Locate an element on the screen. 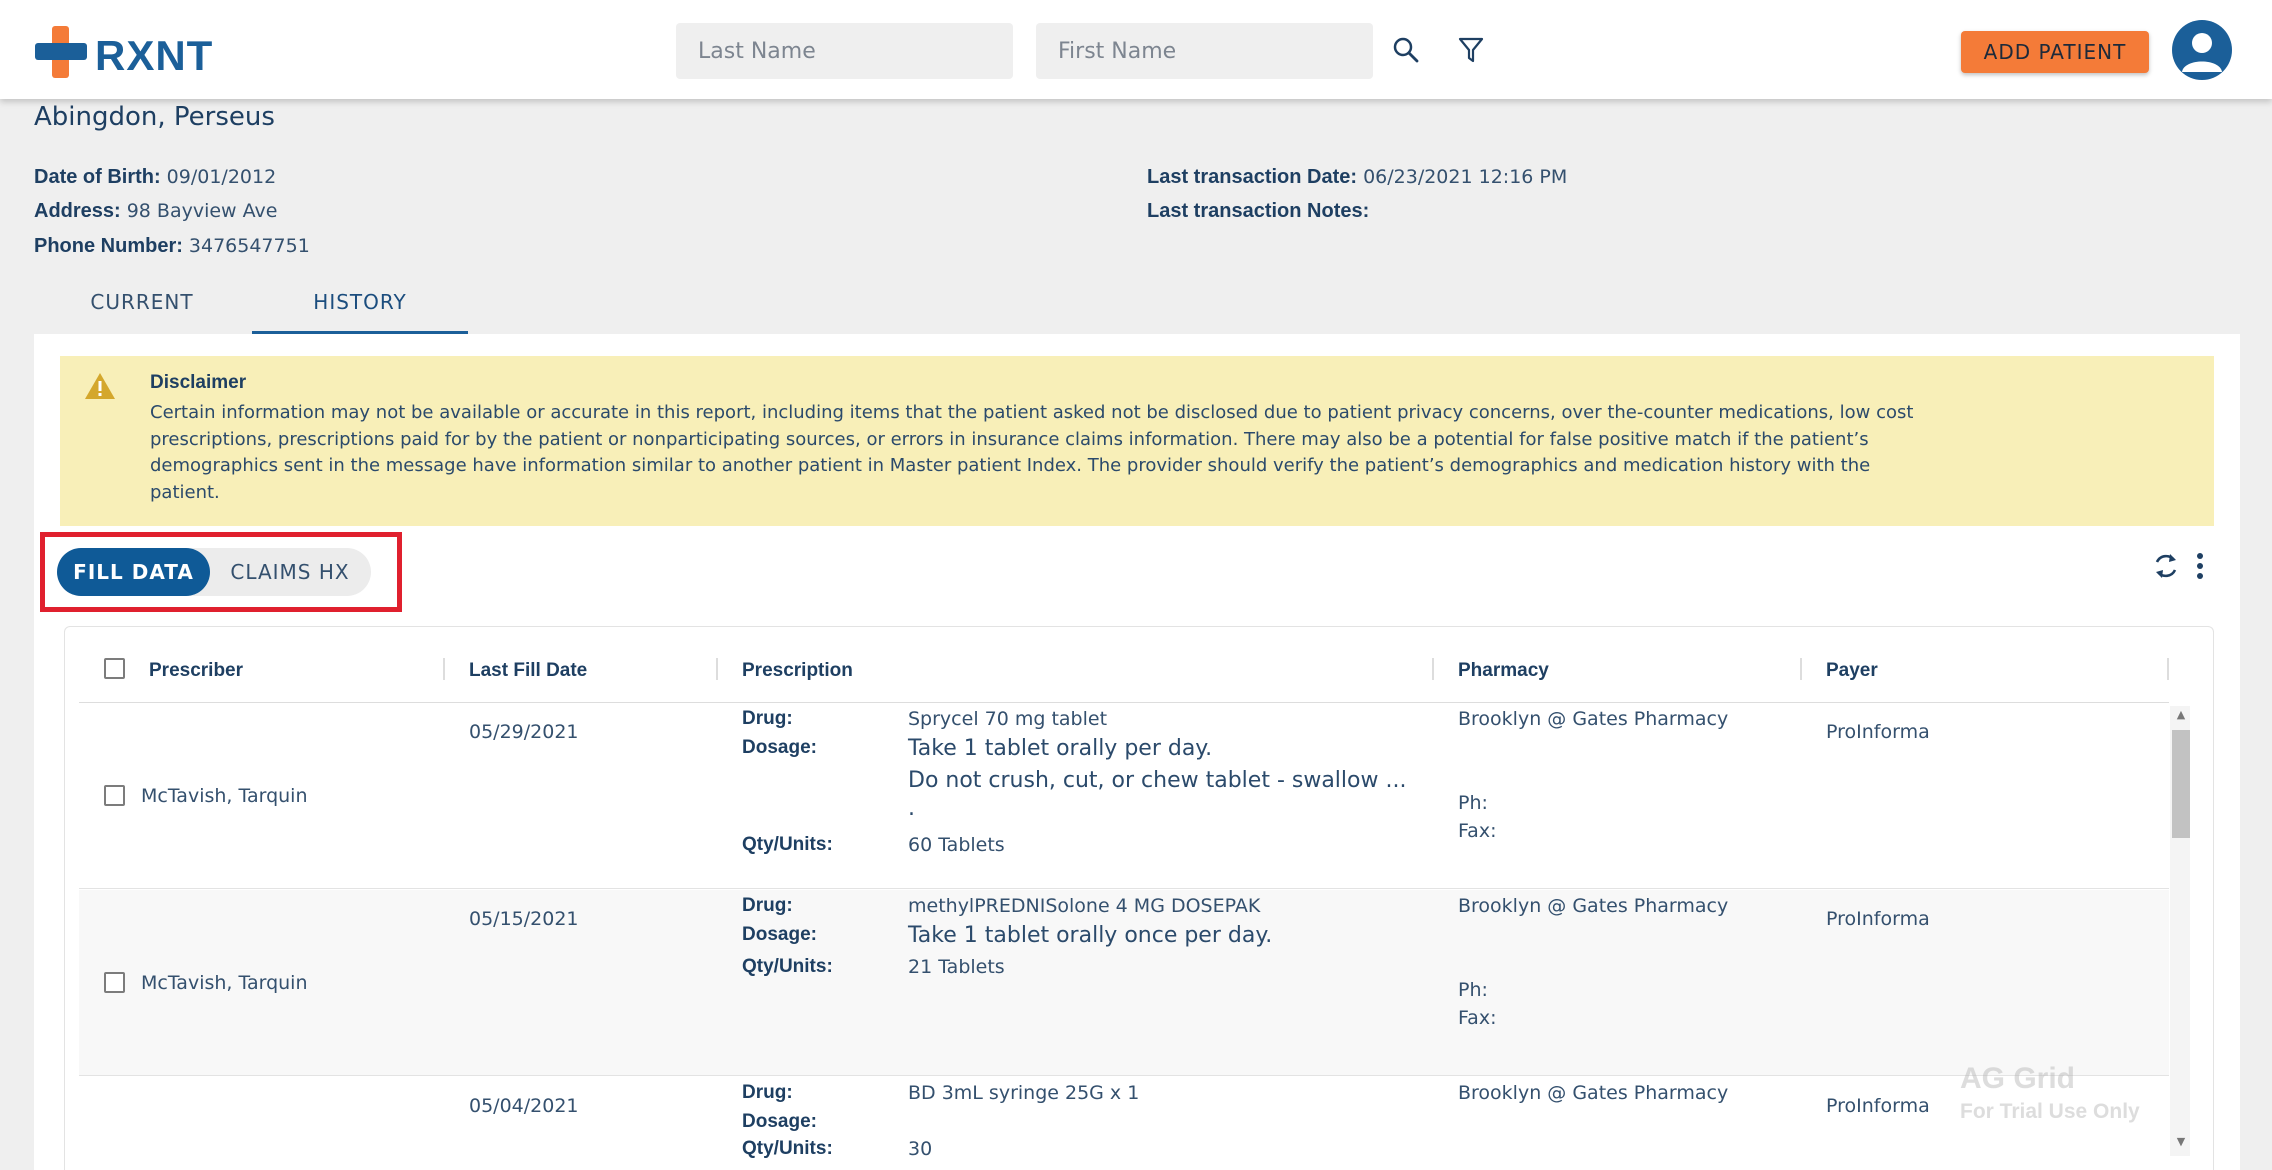 The height and width of the screenshot is (1170, 2272). more-options-icon is located at coordinates (2200, 566).